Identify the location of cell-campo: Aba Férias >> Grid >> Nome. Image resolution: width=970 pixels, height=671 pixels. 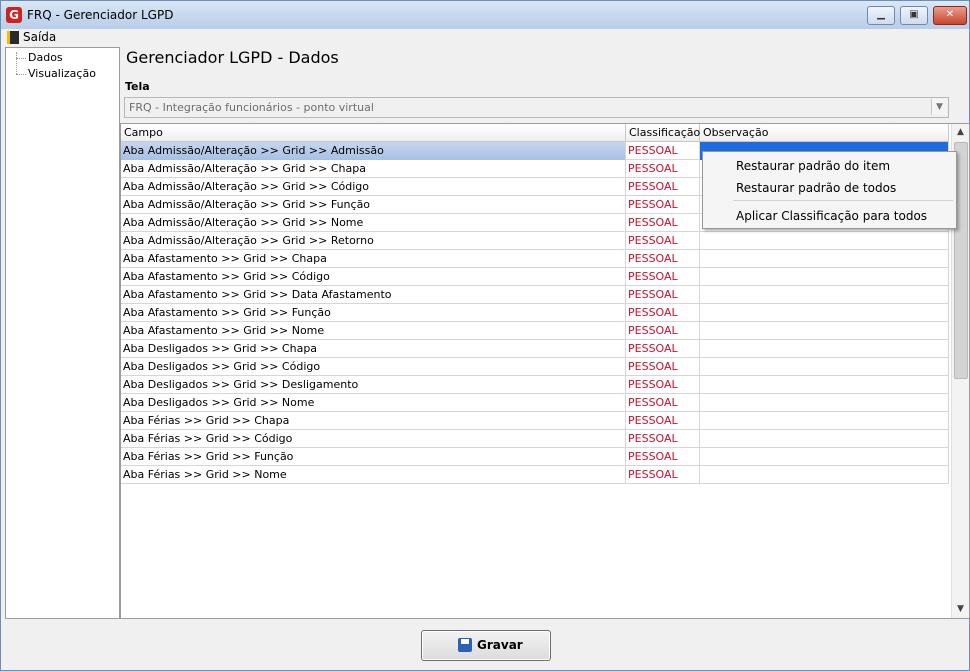
(373, 475).